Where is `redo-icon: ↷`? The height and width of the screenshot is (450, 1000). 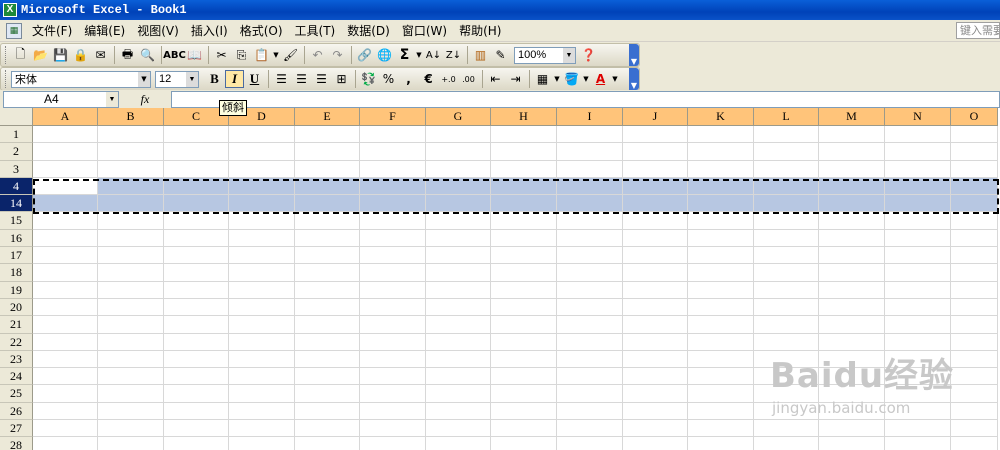 redo-icon: ↷ is located at coordinates (337, 55).